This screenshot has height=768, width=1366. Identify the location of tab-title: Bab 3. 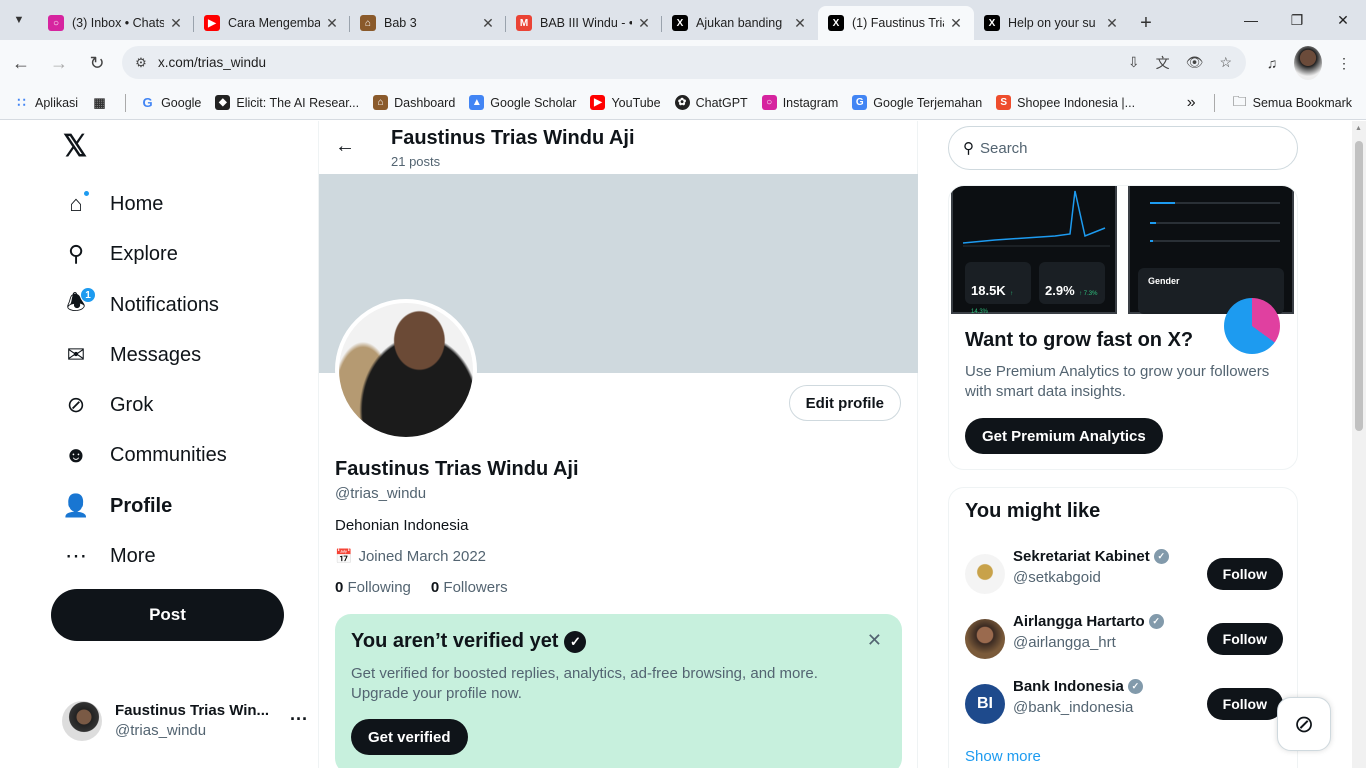
(400, 23).